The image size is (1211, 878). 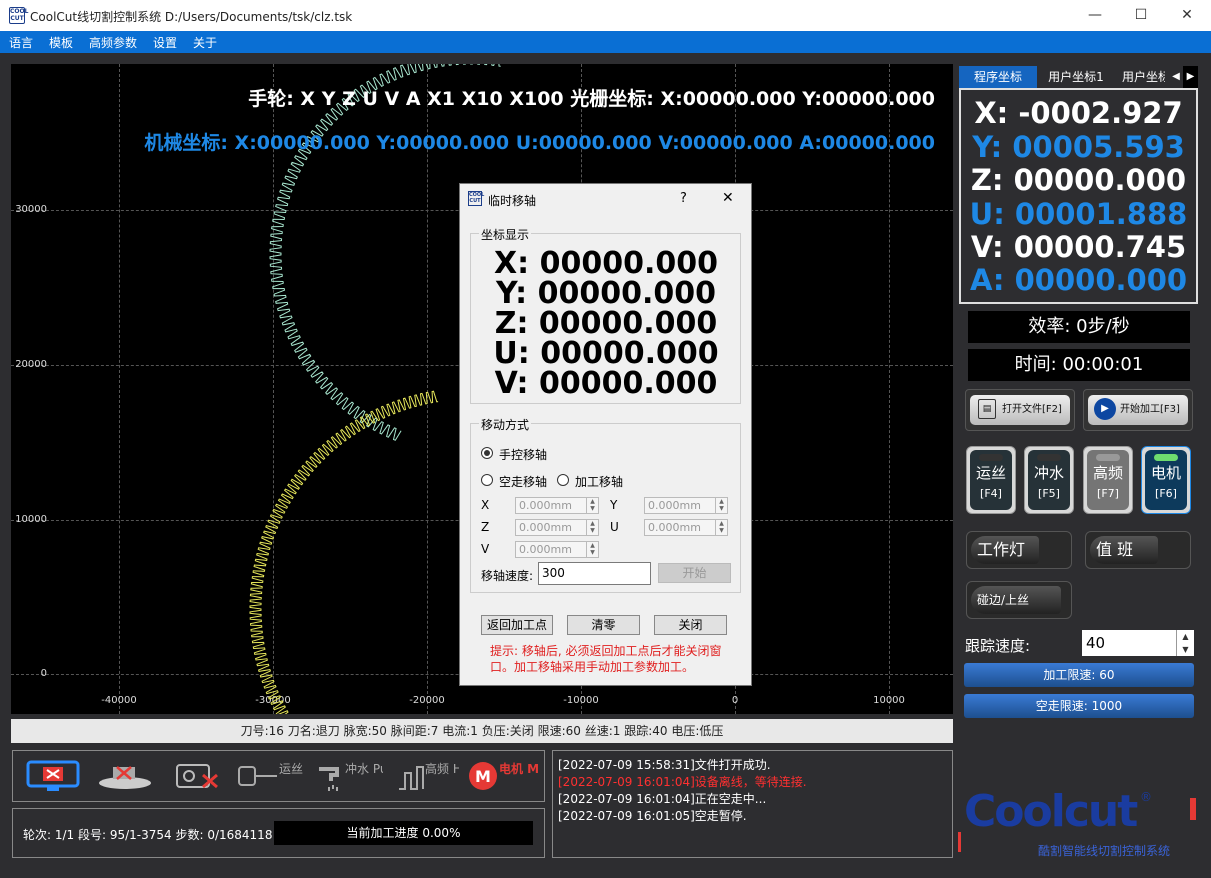 I want to click on work-light-button: 工作灯, so click(x=1019, y=550).